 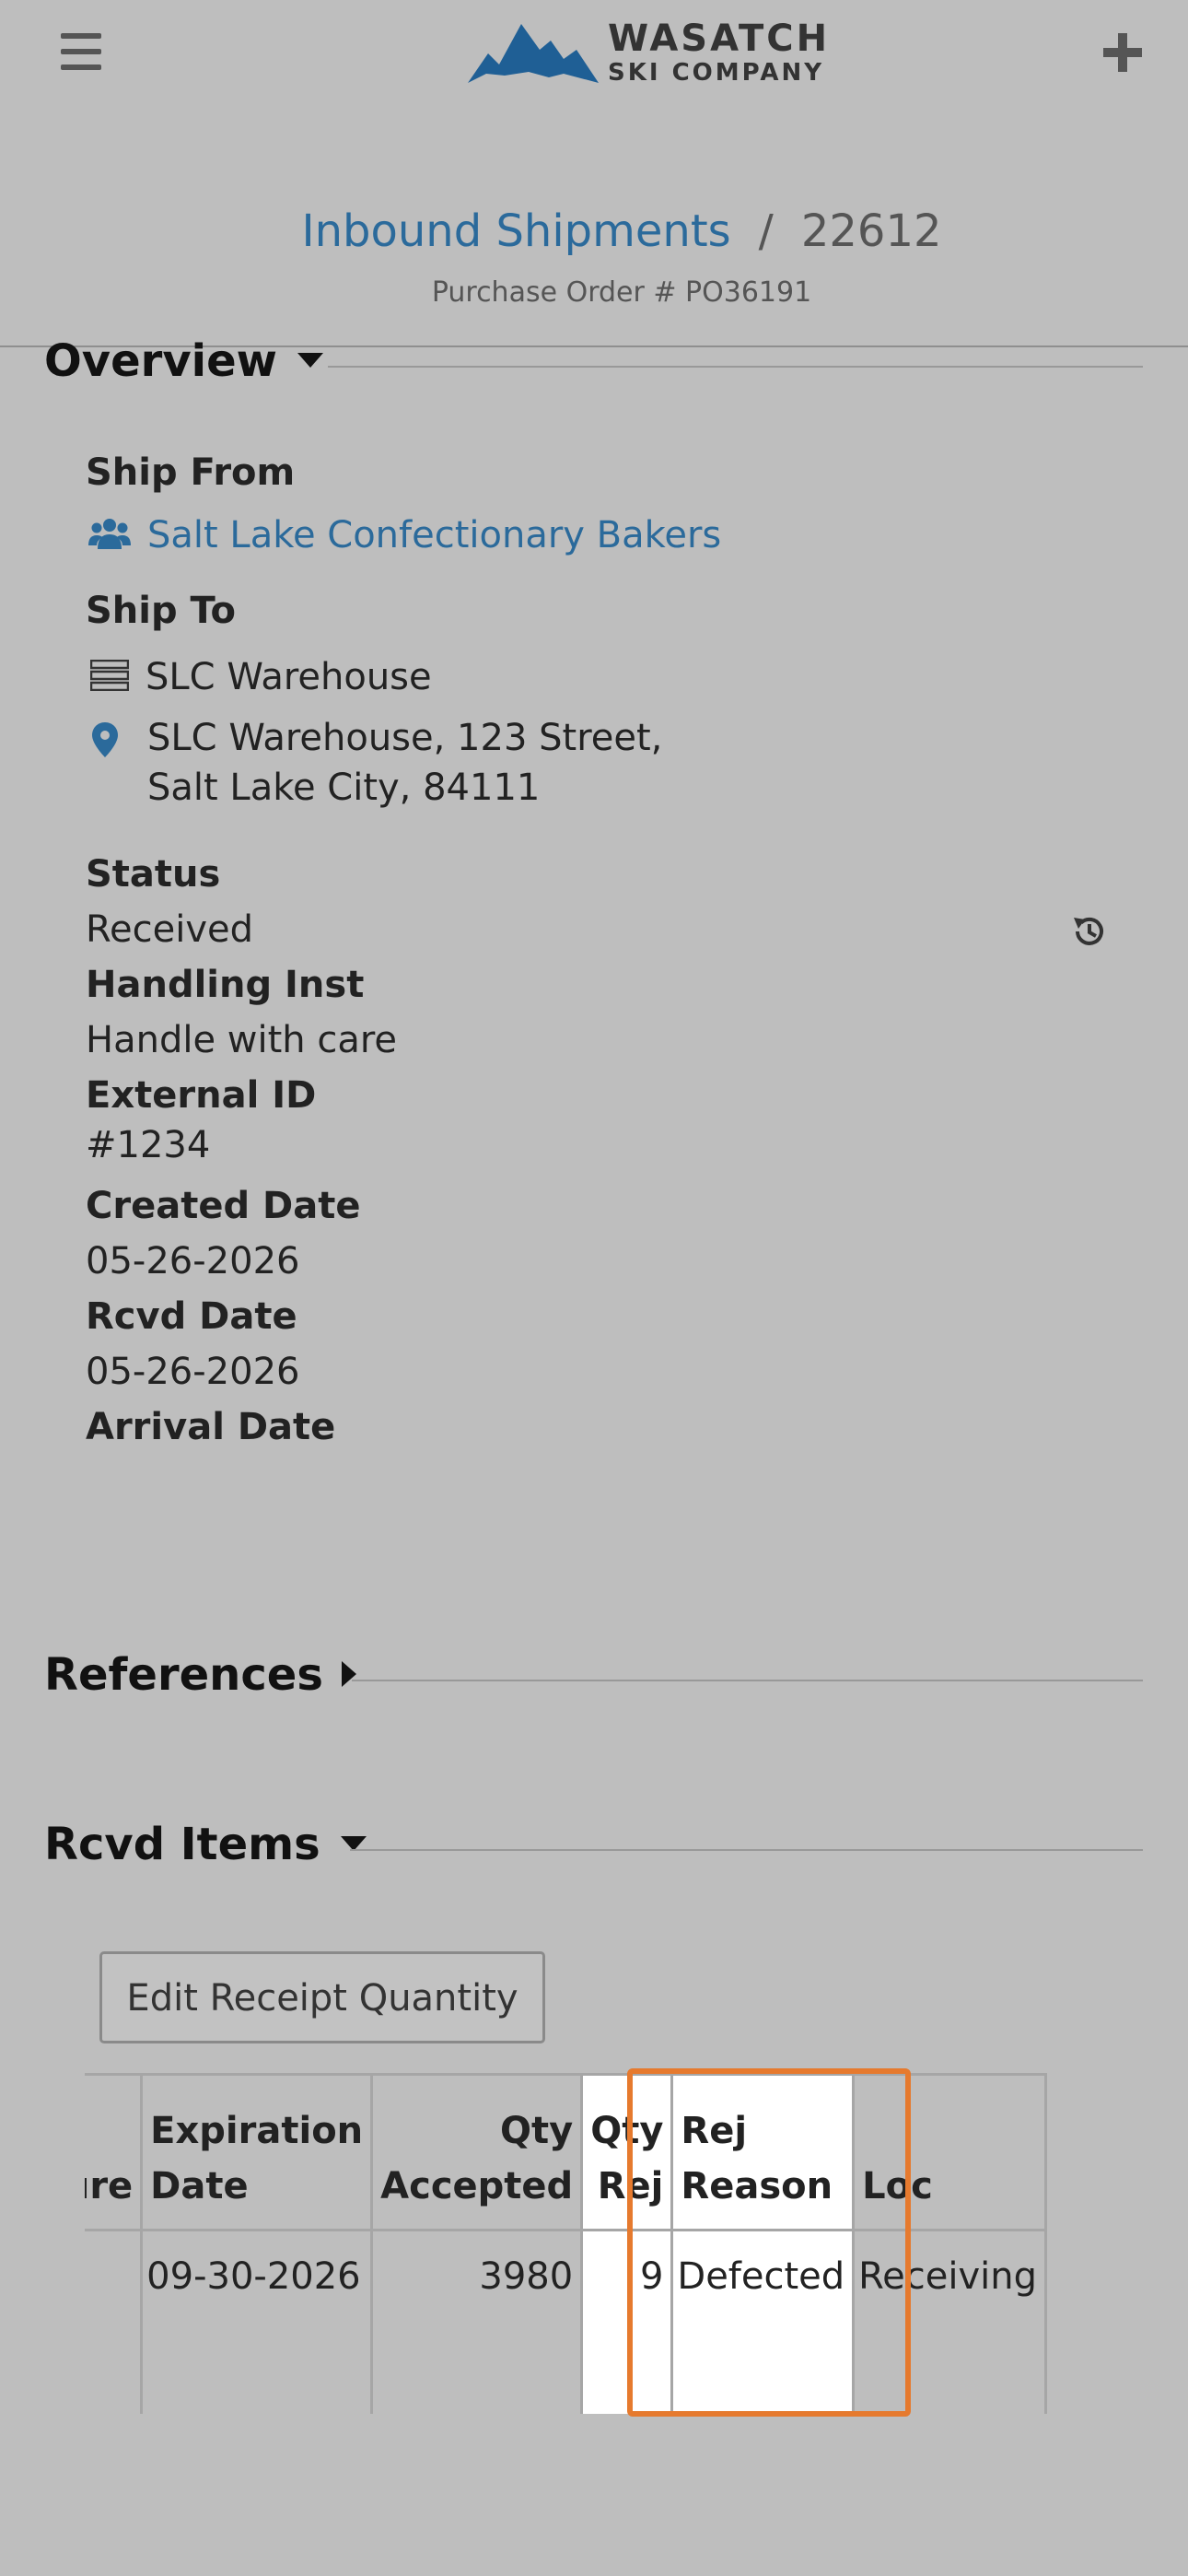 I want to click on handling-inst-value: Handle with care, so click(x=242, y=1040).